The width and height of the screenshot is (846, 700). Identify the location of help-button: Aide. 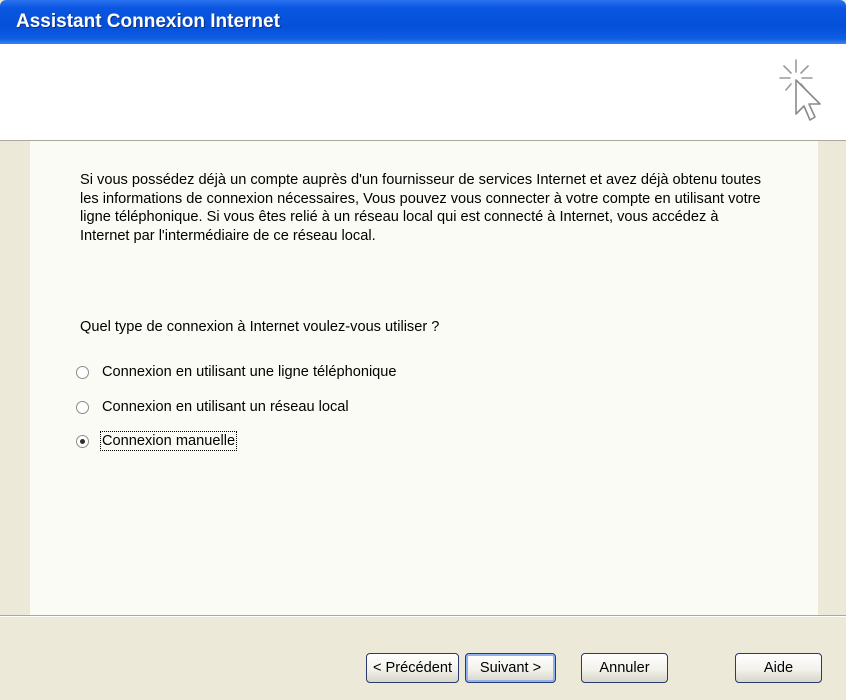
(778, 668).